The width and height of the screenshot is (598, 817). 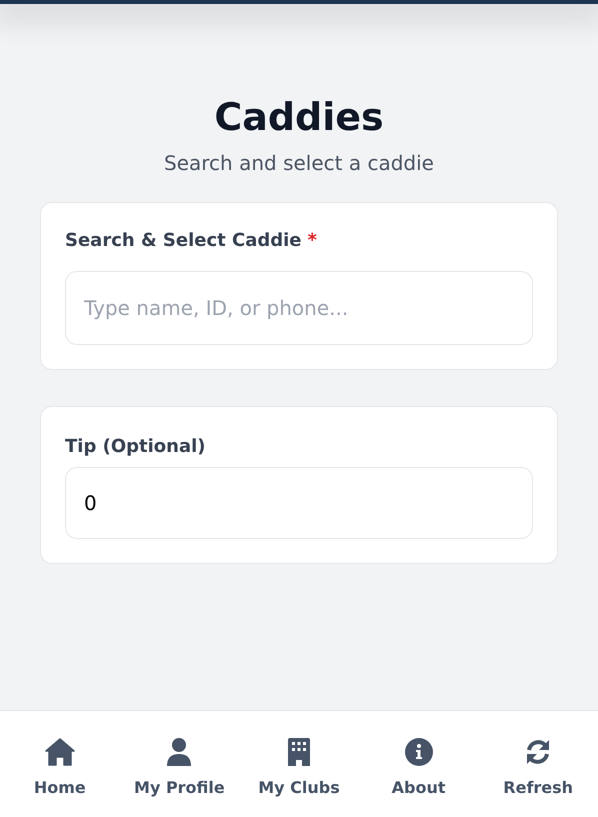 What do you see at coordinates (418, 752) in the screenshot?
I see `info-icon` at bounding box center [418, 752].